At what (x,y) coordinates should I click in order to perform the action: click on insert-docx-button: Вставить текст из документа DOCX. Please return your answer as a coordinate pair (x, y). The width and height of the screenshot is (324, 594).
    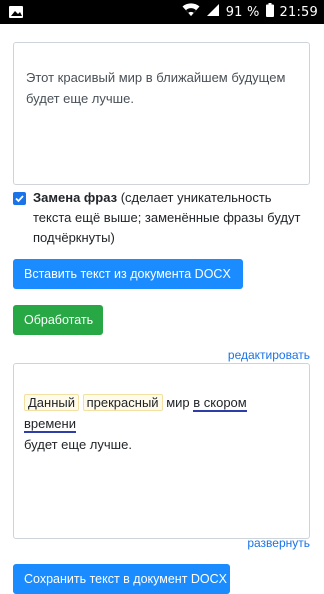
    Looking at the image, I should click on (128, 274).